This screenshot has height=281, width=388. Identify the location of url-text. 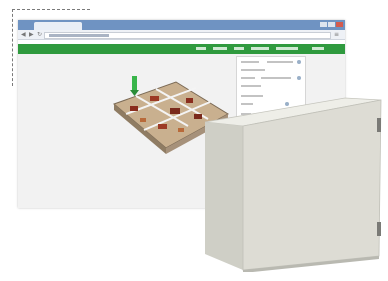
(79, 35).